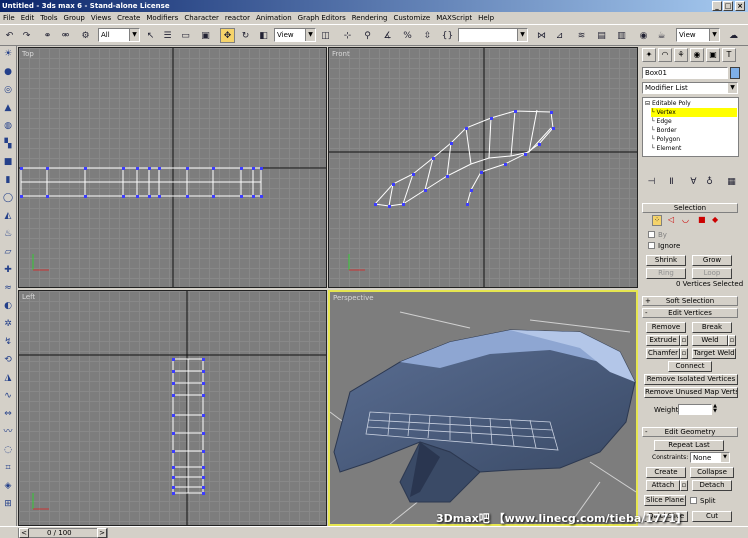 The width and height of the screenshot is (748, 538). What do you see at coordinates (712, 472) in the screenshot?
I see `collapse-button: Collapse` at bounding box center [712, 472].